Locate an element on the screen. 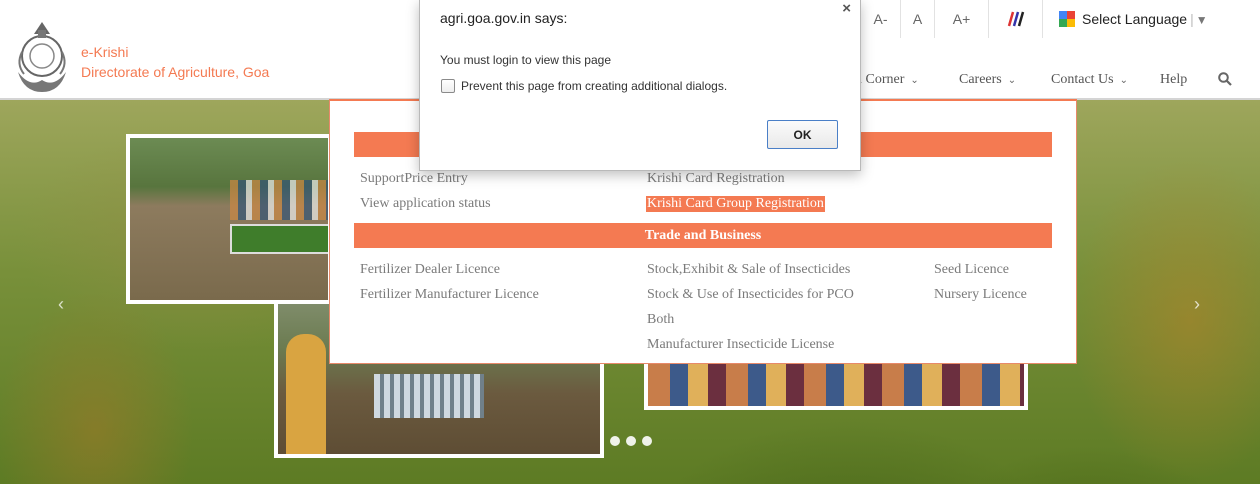  brand-name: e-Krishi is located at coordinates (105, 52).